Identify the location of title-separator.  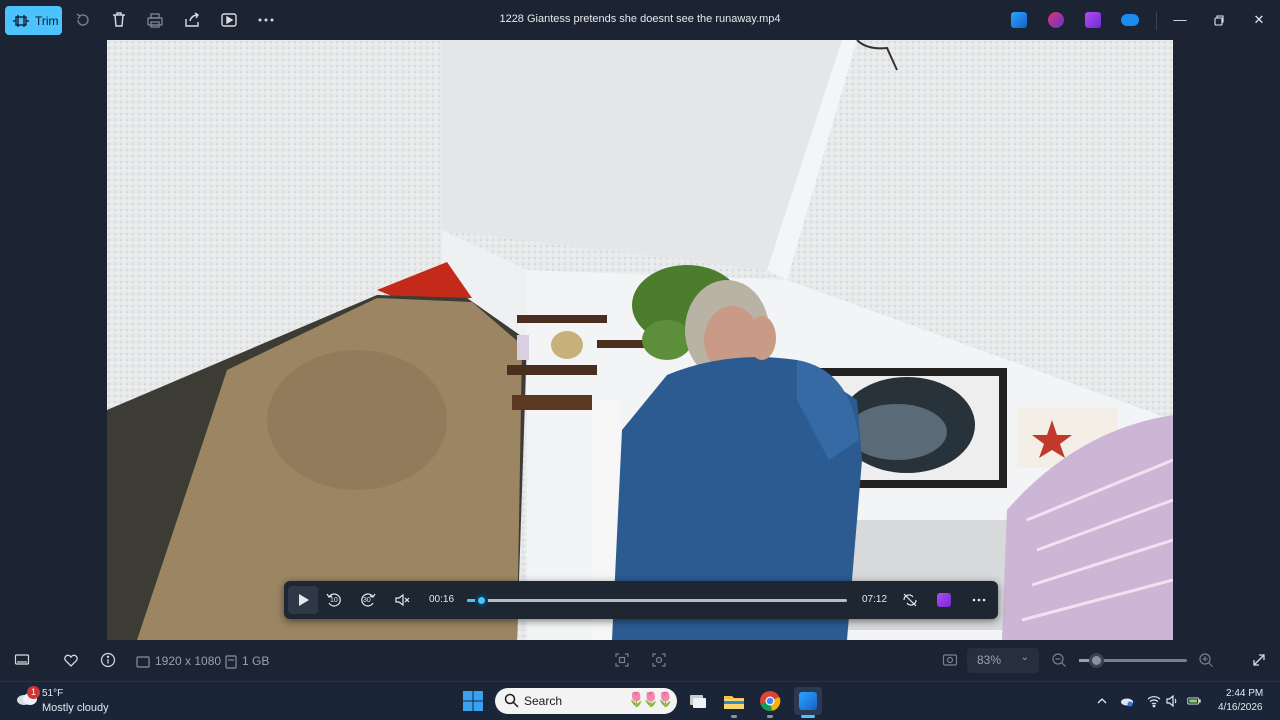
(1156, 21).